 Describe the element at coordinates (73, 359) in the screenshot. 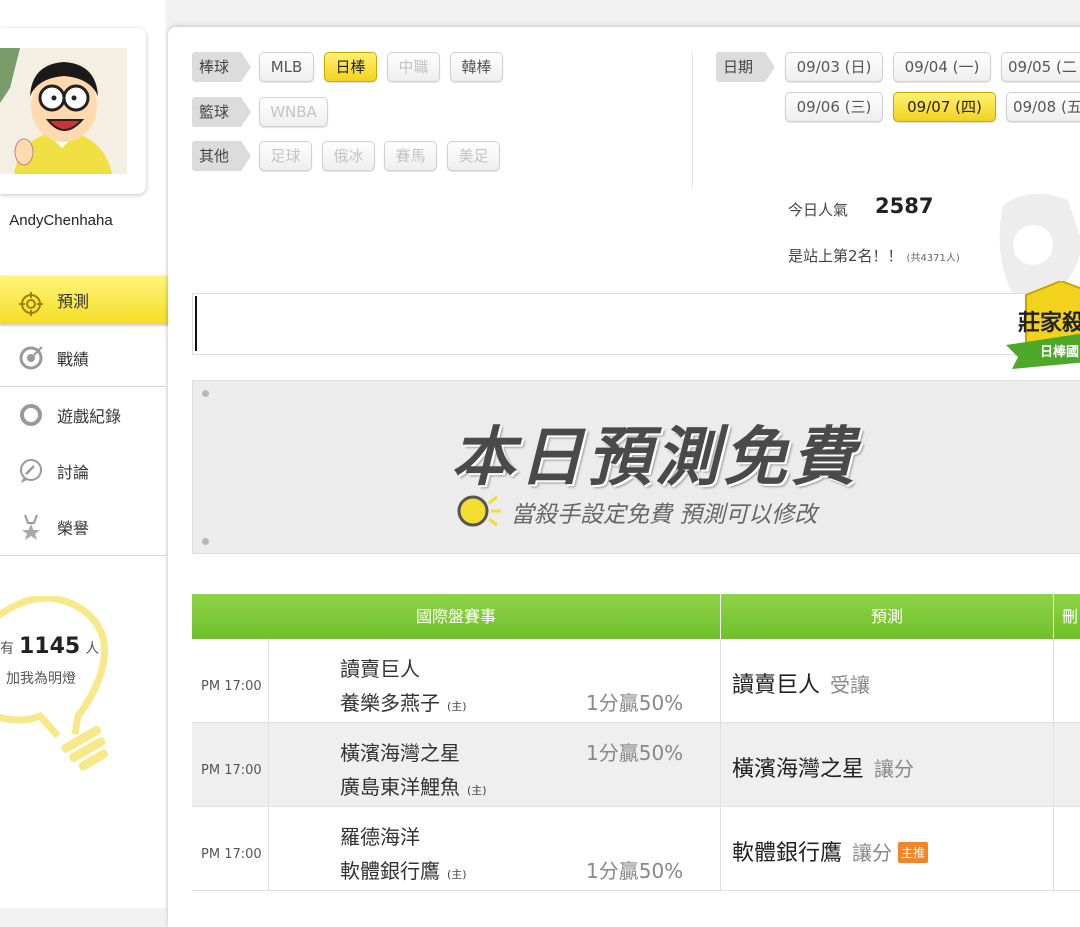

I see `nav-label: 戰績` at that location.